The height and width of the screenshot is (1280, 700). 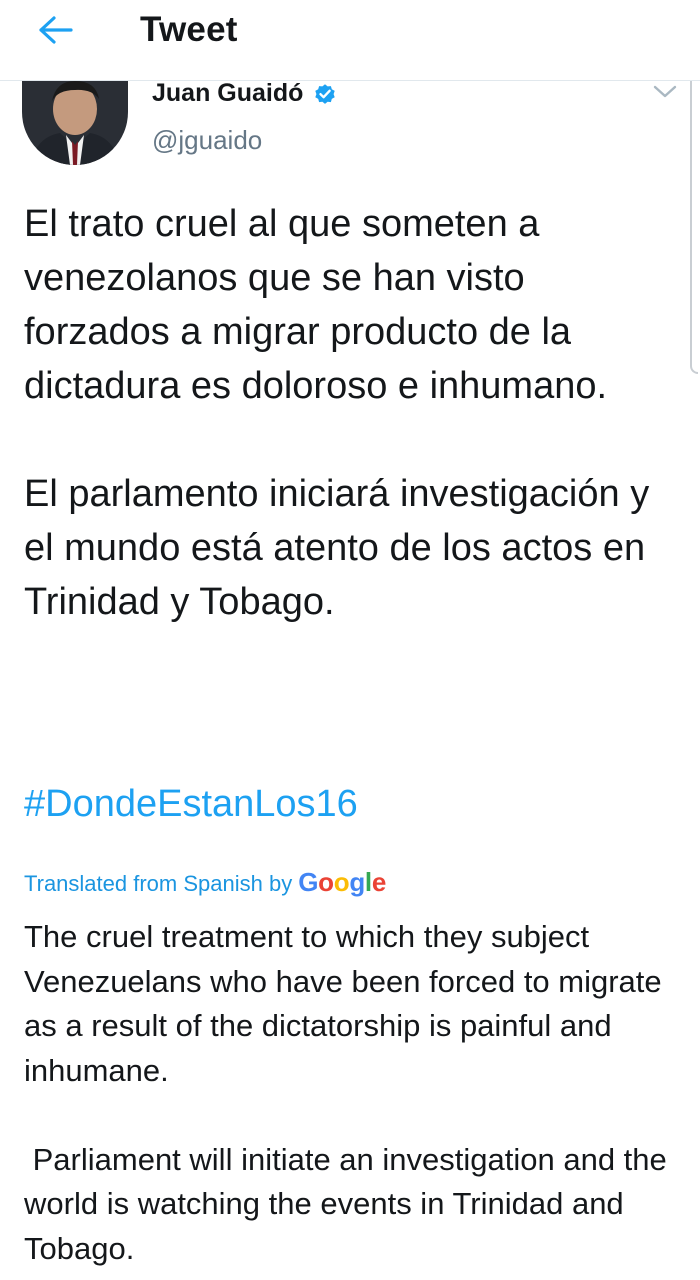 What do you see at coordinates (665, 92) in the screenshot?
I see `chevron-down-icon` at bounding box center [665, 92].